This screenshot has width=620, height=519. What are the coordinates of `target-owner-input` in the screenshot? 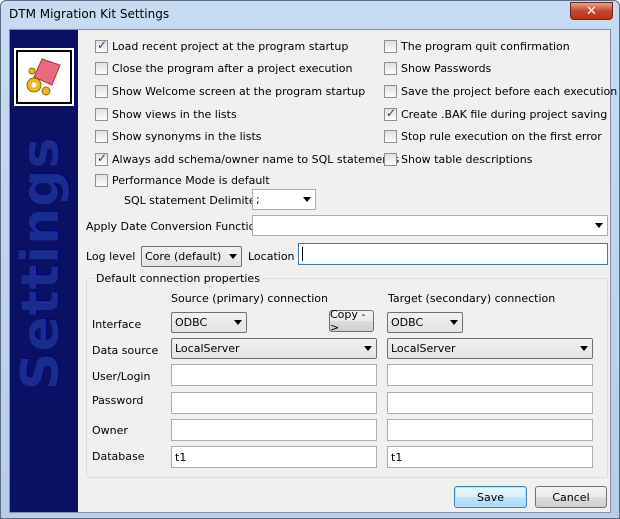 It's located at (490, 430).